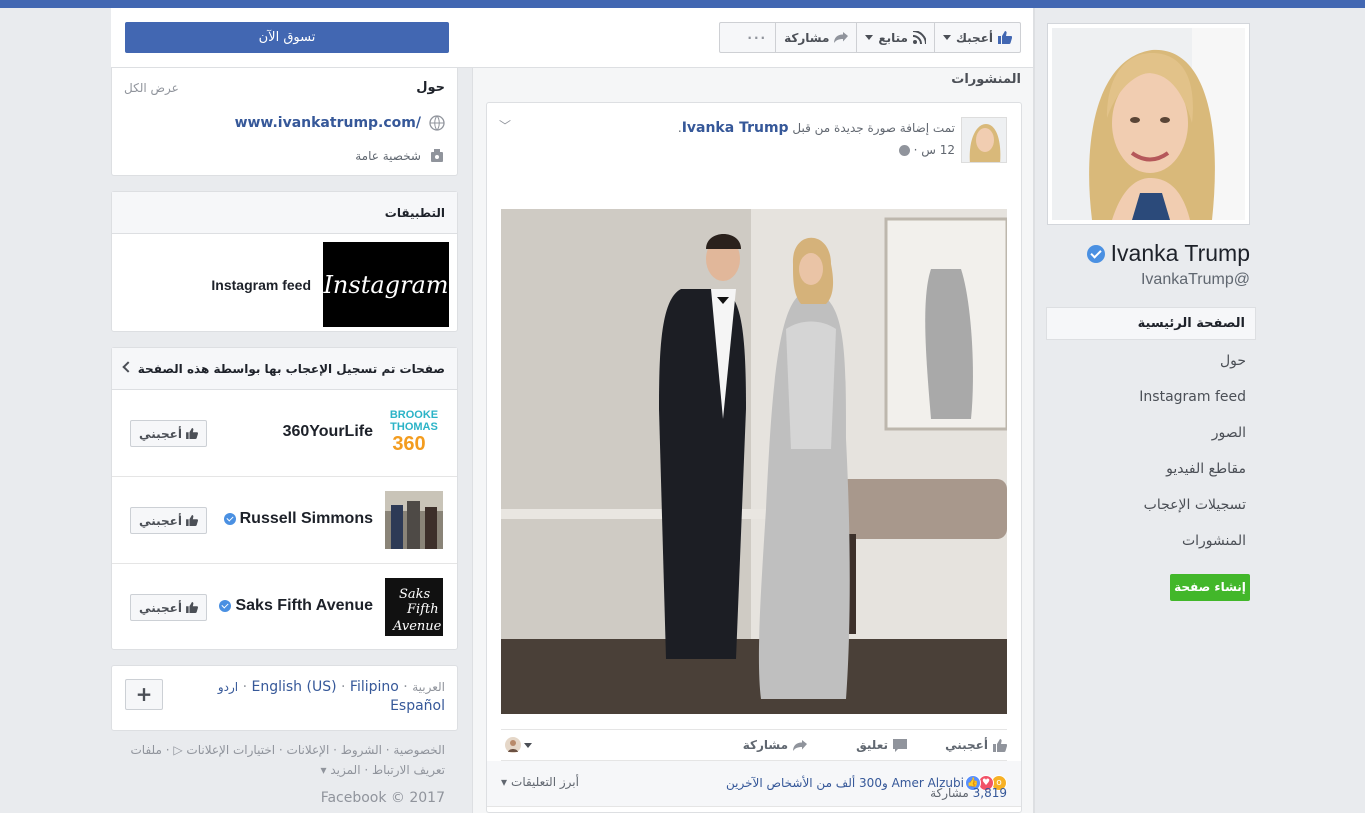 The width and height of the screenshot is (1365, 813). What do you see at coordinates (735, 128) in the screenshot?
I see `post-author-link: Ivanka Trump` at bounding box center [735, 128].